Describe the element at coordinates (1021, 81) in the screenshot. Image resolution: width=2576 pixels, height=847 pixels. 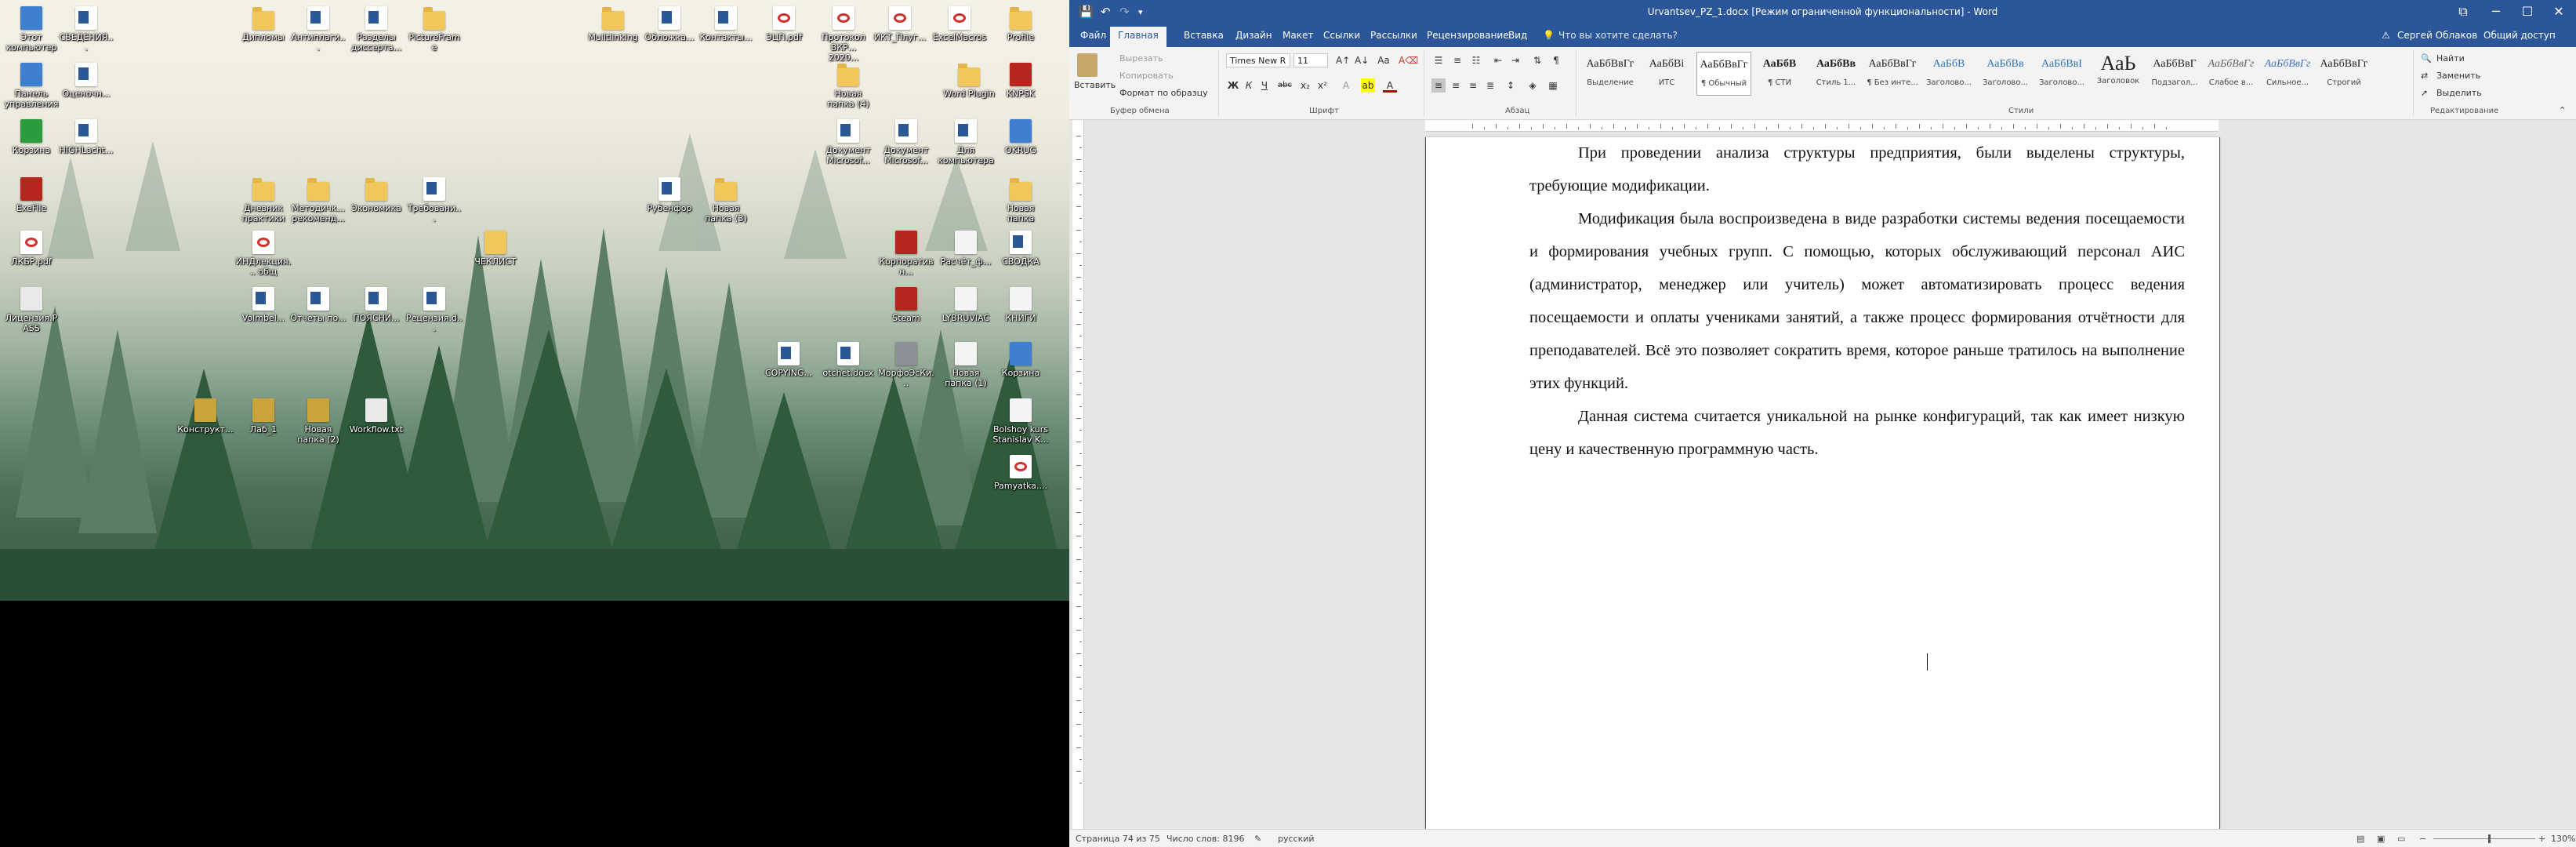
I see `desktop-icon: KNPSK` at that location.